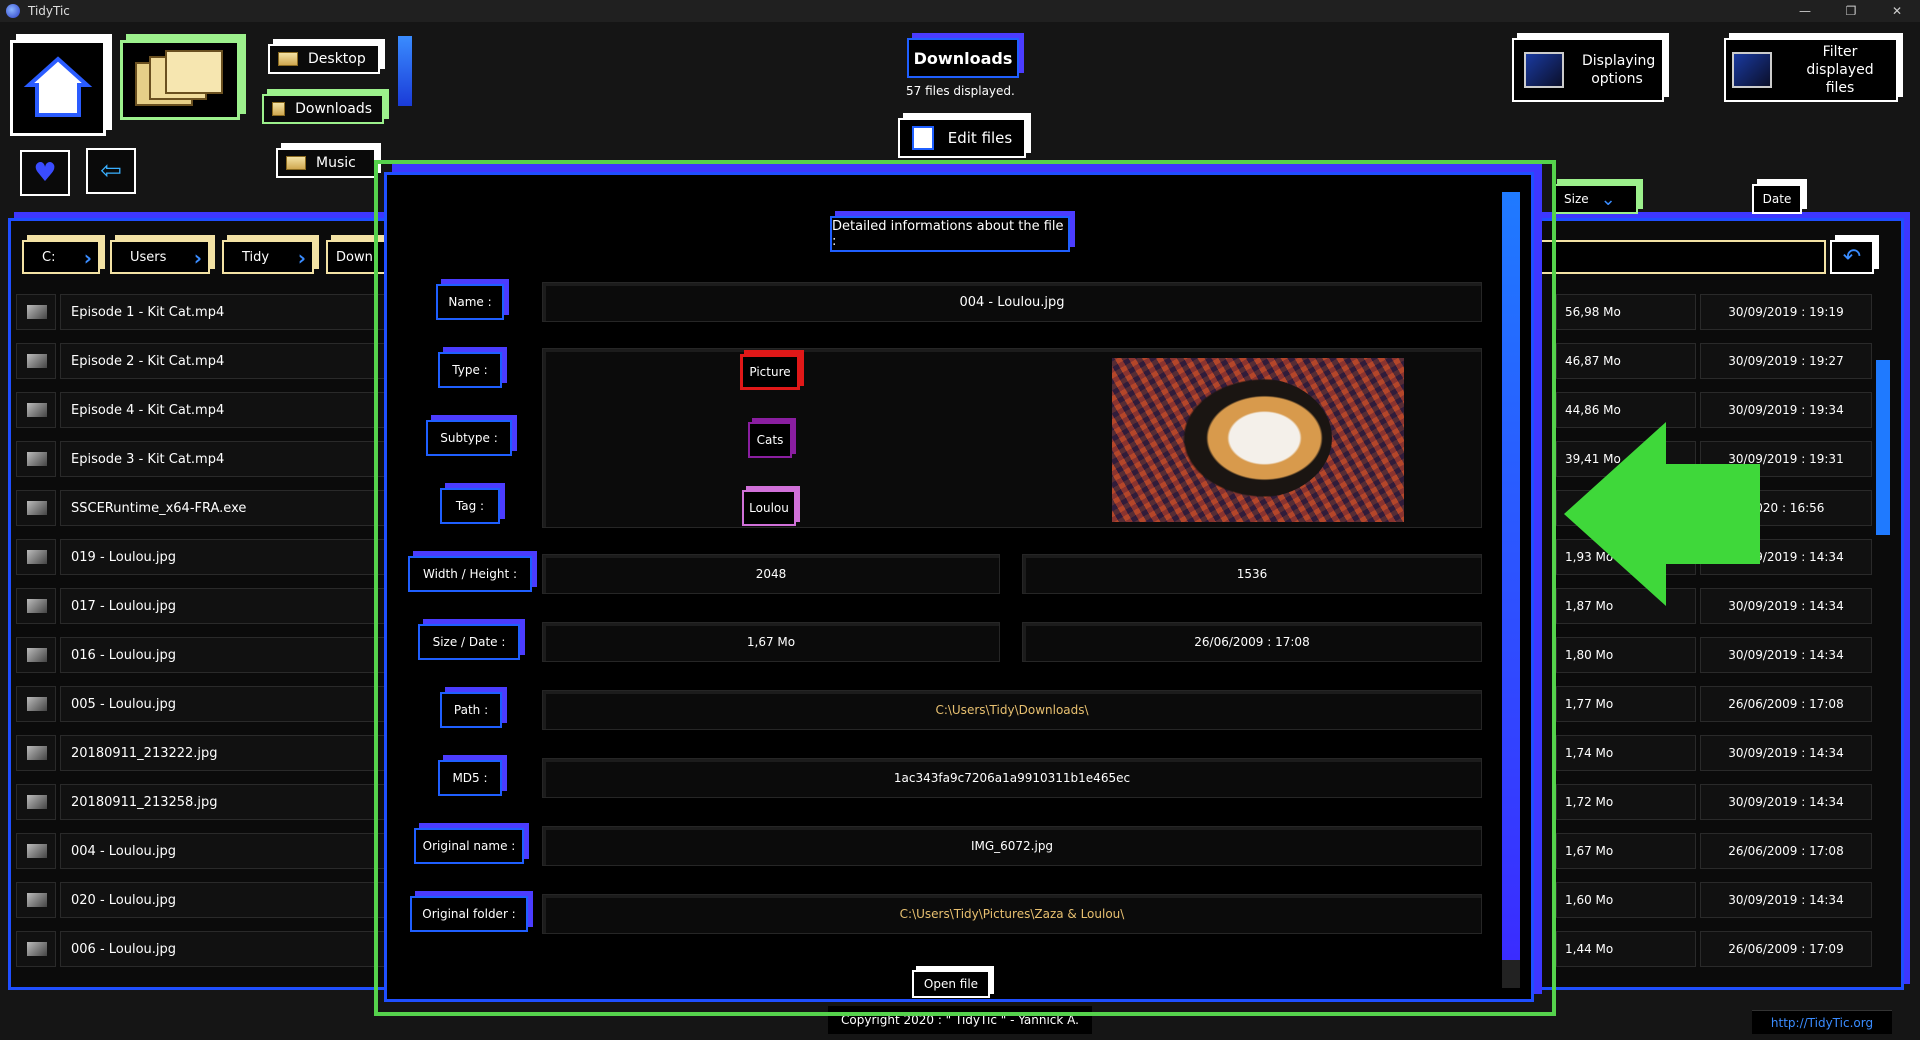 The height and width of the screenshot is (1040, 1920). What do you see at coordinates (1626, 361) in the screenshot?
I see `file-size-cell: 46,87 Mo` at bounding box center [1626, 361].